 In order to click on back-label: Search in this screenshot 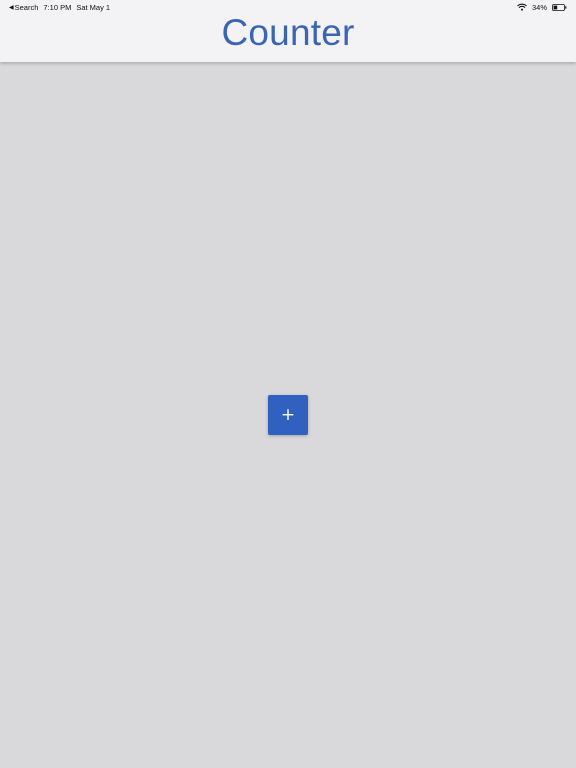, I will do `click(26, 7)`.